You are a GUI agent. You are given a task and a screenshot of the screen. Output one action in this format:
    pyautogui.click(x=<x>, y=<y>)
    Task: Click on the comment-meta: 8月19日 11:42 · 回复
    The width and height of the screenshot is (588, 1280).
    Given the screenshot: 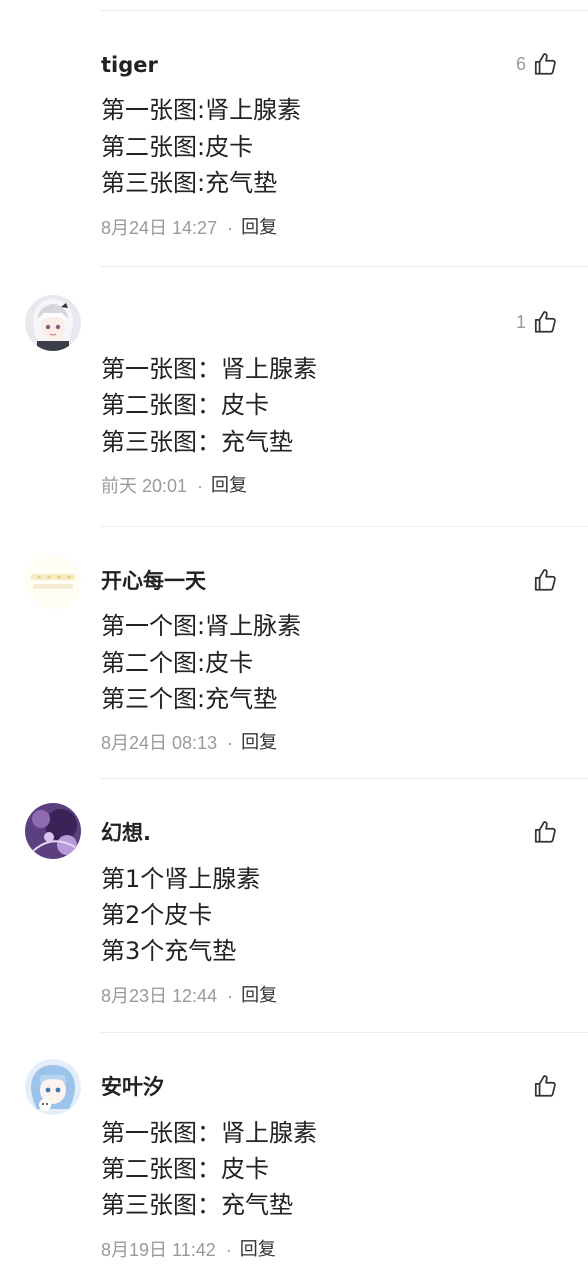 What is the action you would take?
    pyautogui.click(x=188, y=1250)
    